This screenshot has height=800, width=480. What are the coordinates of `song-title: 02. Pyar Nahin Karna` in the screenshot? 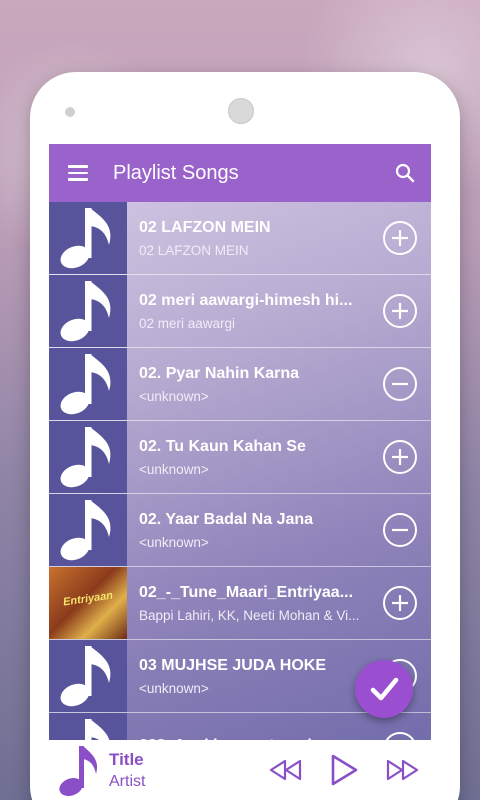 It's located at (219, 373).